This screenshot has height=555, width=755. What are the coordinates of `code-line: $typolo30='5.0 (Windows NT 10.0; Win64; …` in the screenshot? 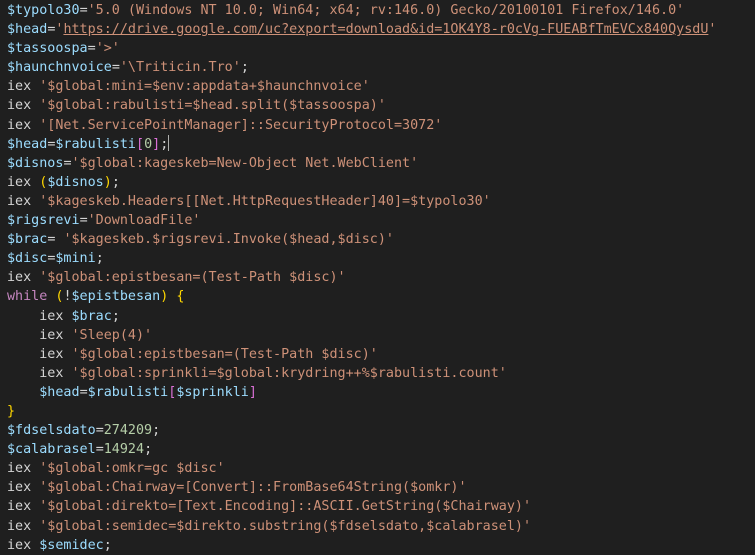 It's located at (361, 10).